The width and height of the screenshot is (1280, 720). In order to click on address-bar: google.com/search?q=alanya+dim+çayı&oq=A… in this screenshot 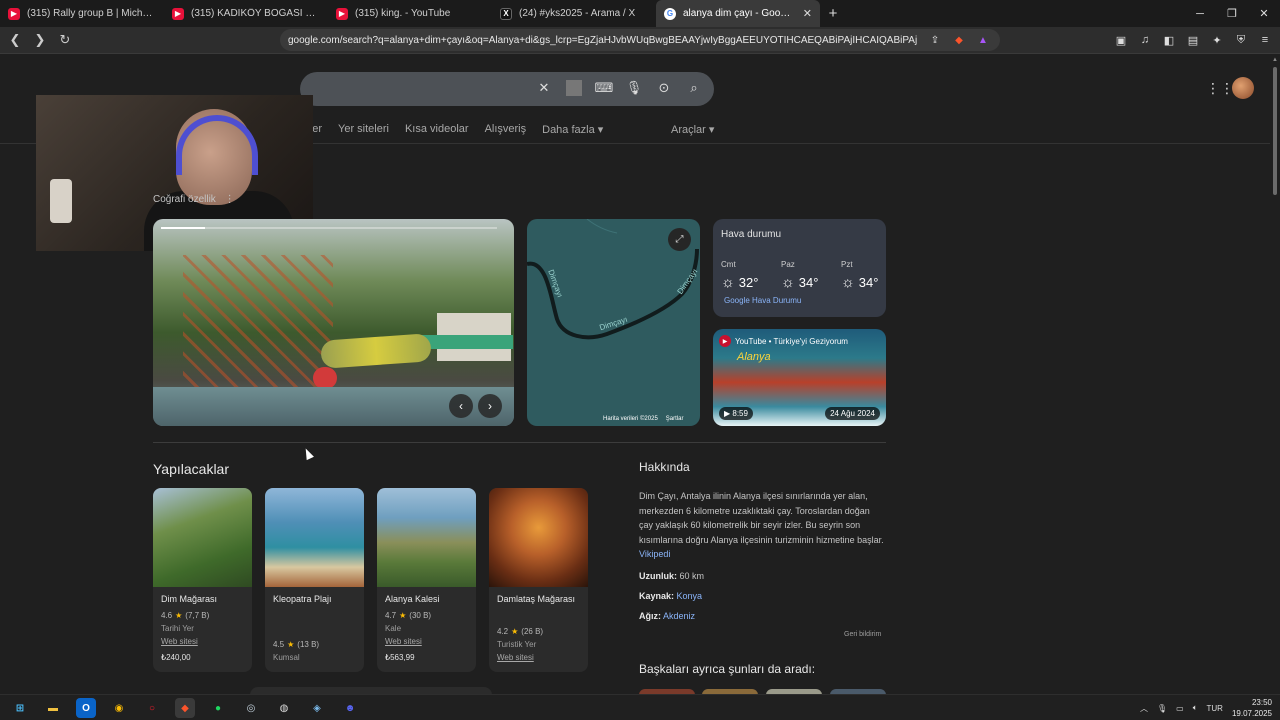, I will do `click(640, 40)`.